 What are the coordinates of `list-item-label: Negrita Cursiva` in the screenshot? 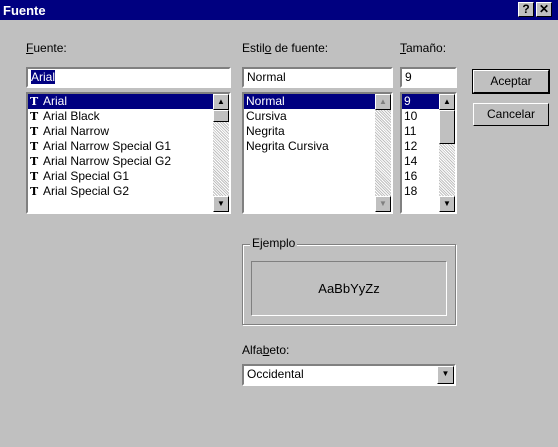 It's located at (287, 146).